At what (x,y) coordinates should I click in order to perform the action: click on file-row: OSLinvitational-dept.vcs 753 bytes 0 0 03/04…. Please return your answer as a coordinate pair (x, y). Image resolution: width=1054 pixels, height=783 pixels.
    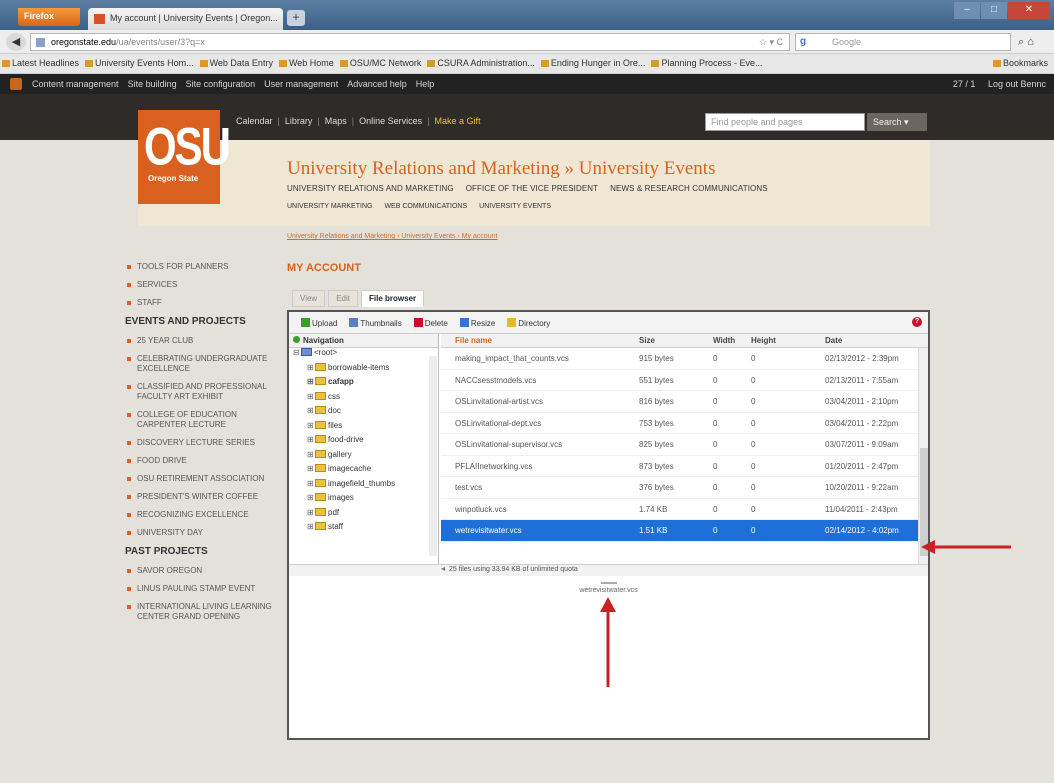
    Looking at the image, I should click on (684, 423).